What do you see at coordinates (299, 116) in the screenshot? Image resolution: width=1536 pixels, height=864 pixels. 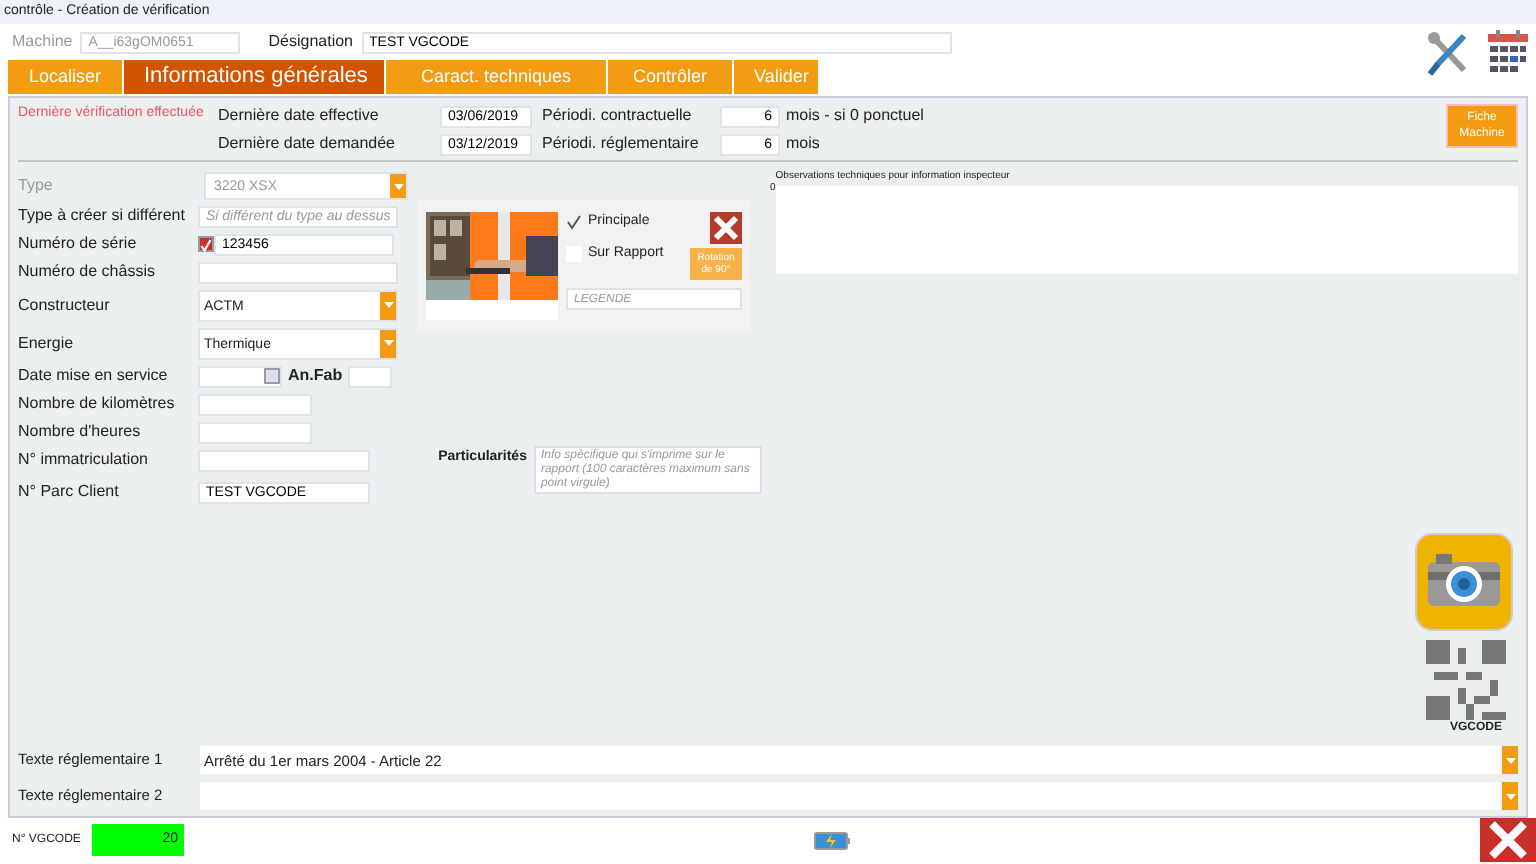 I see `field-label: Dernière date effective` at bounding box center [299, 116].